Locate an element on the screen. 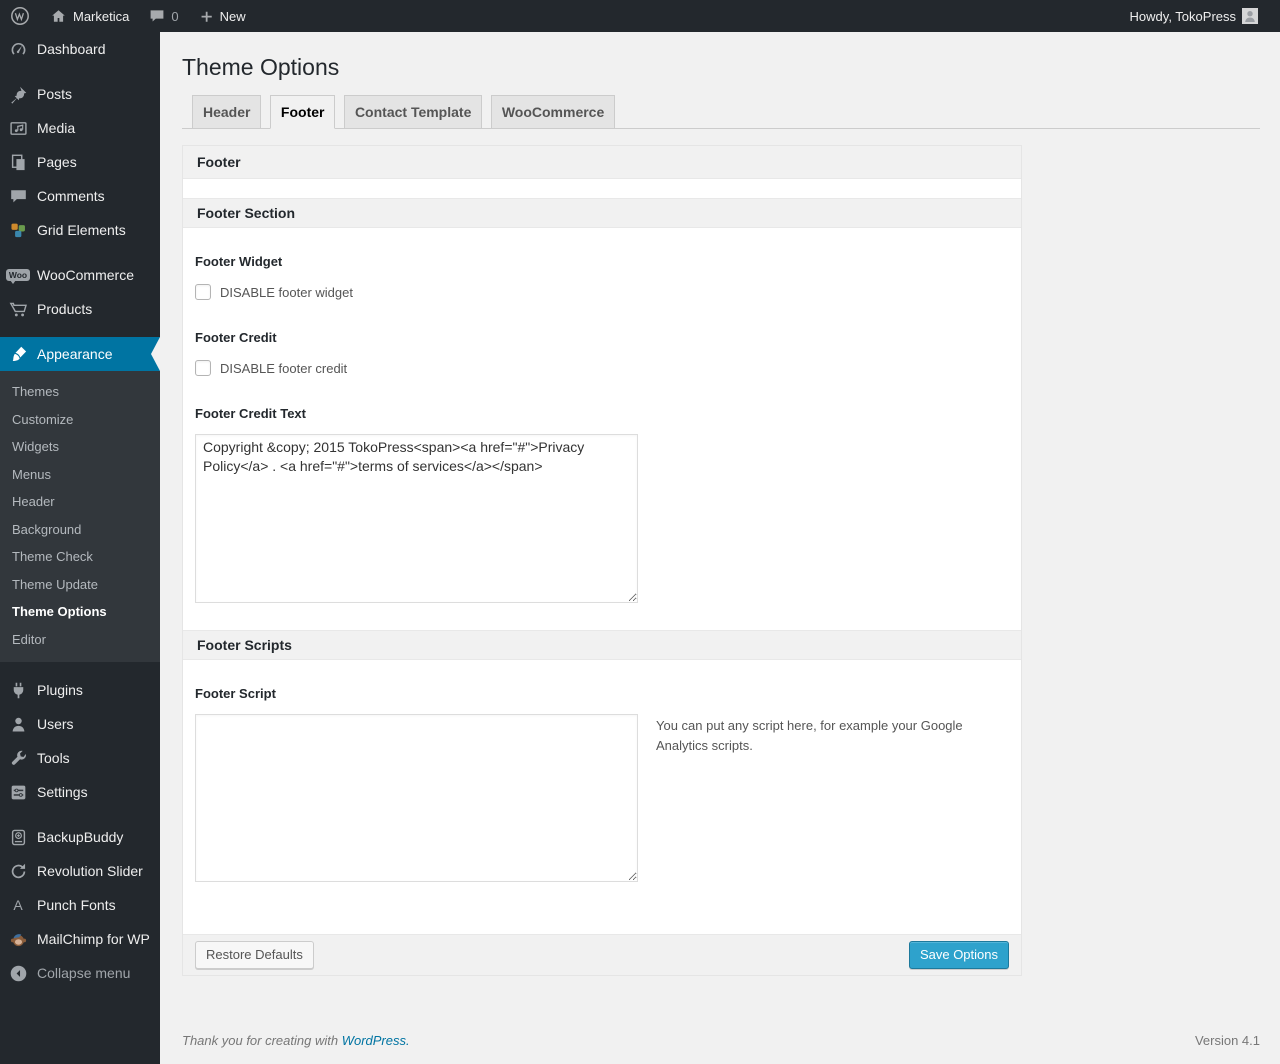 The image size is (1280, 1064). submenu-item-theme-update: Theme Update is located at coordinates (80, 585).